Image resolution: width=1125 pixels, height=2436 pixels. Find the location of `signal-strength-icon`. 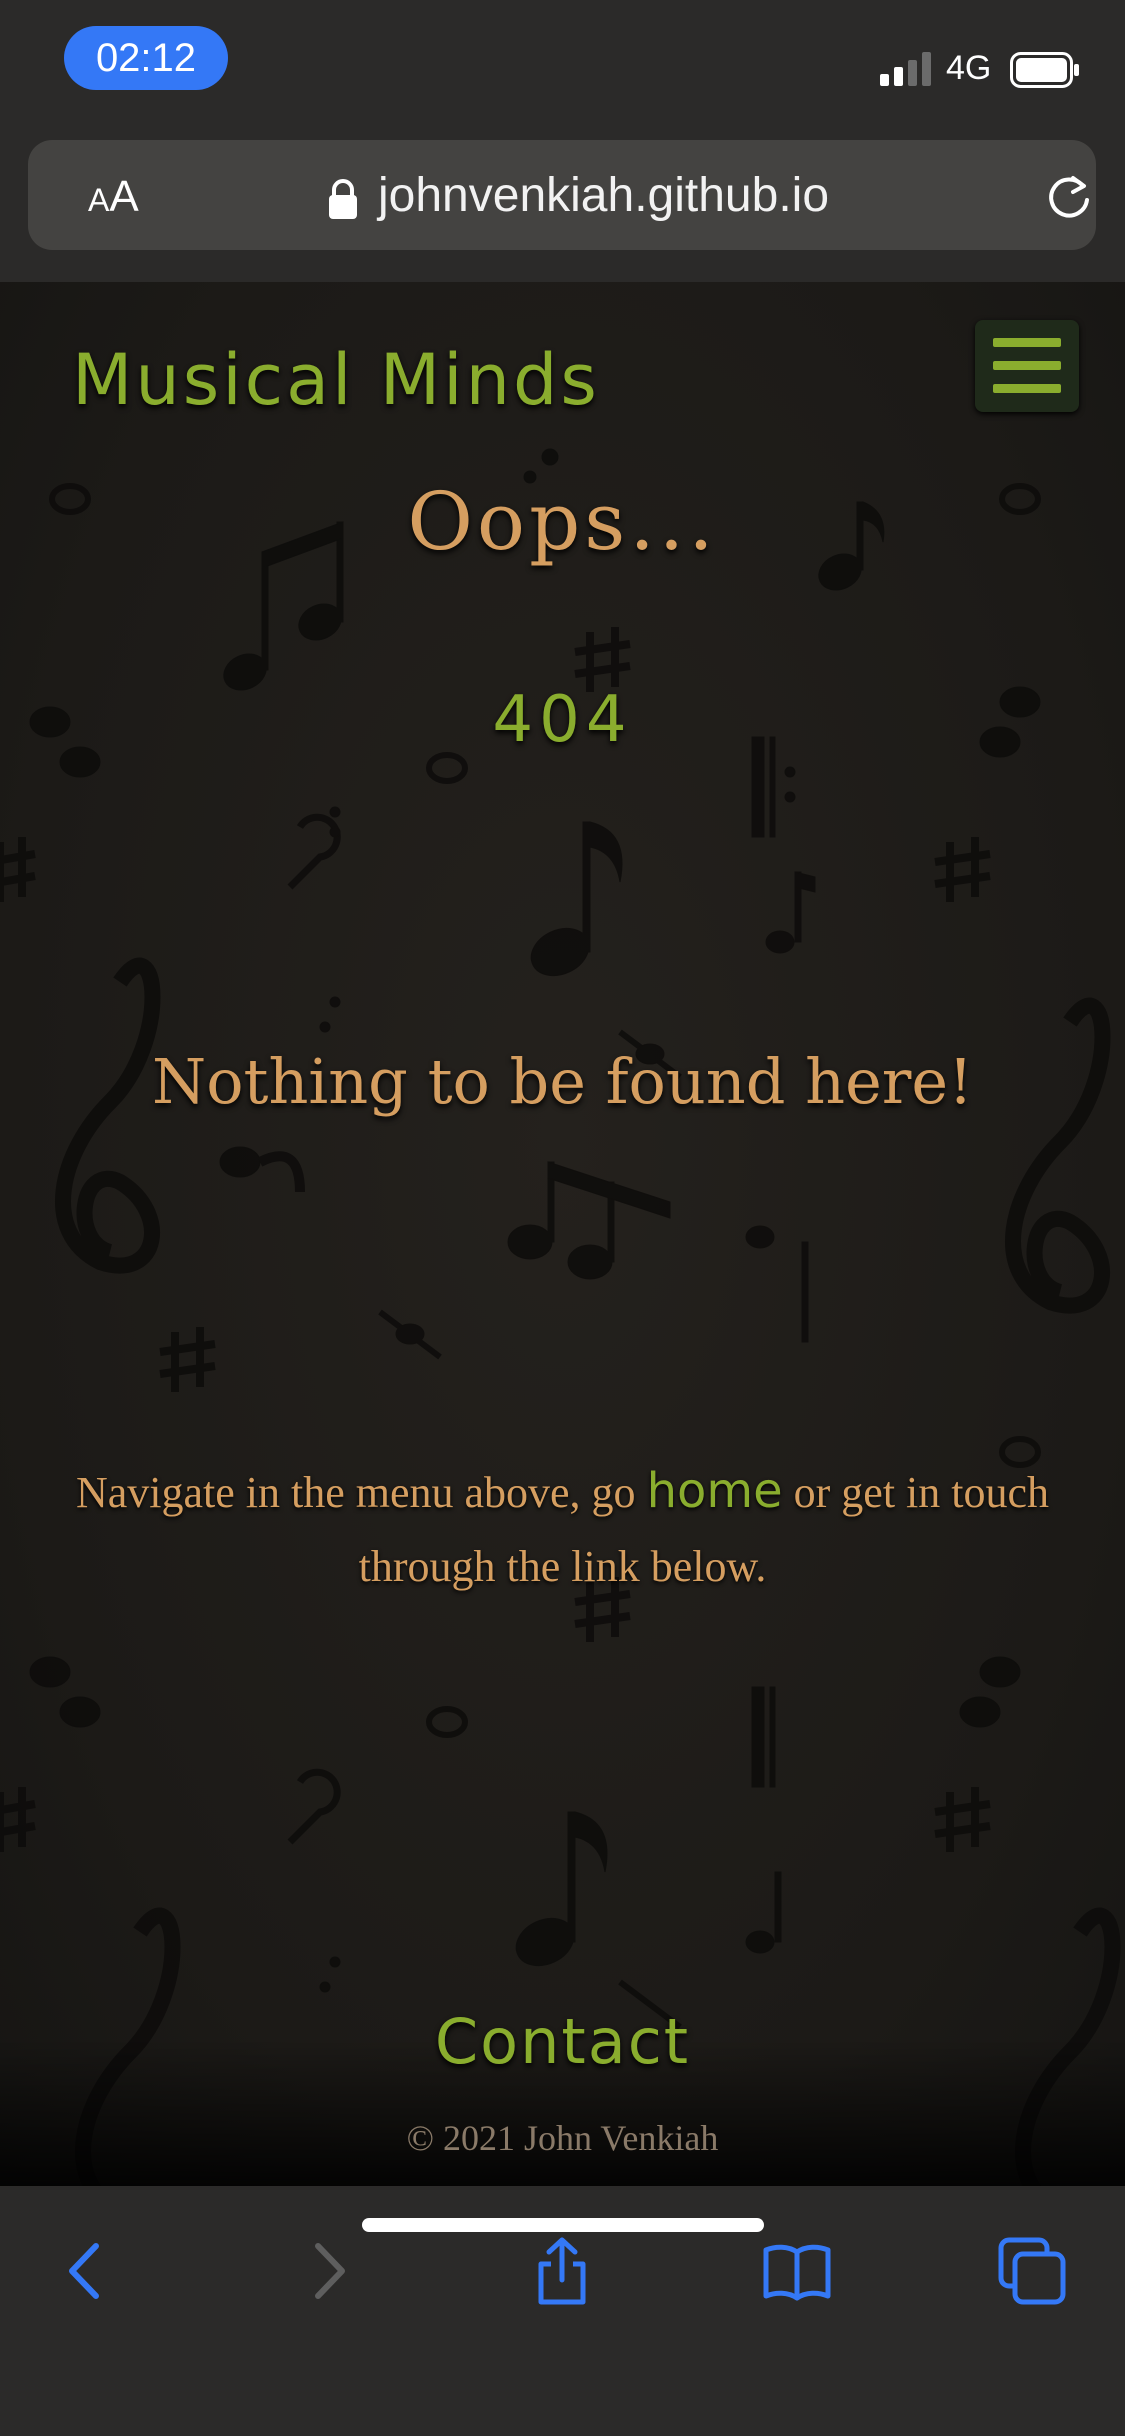

signal-strength-icon is located at coordinates (905, 69).